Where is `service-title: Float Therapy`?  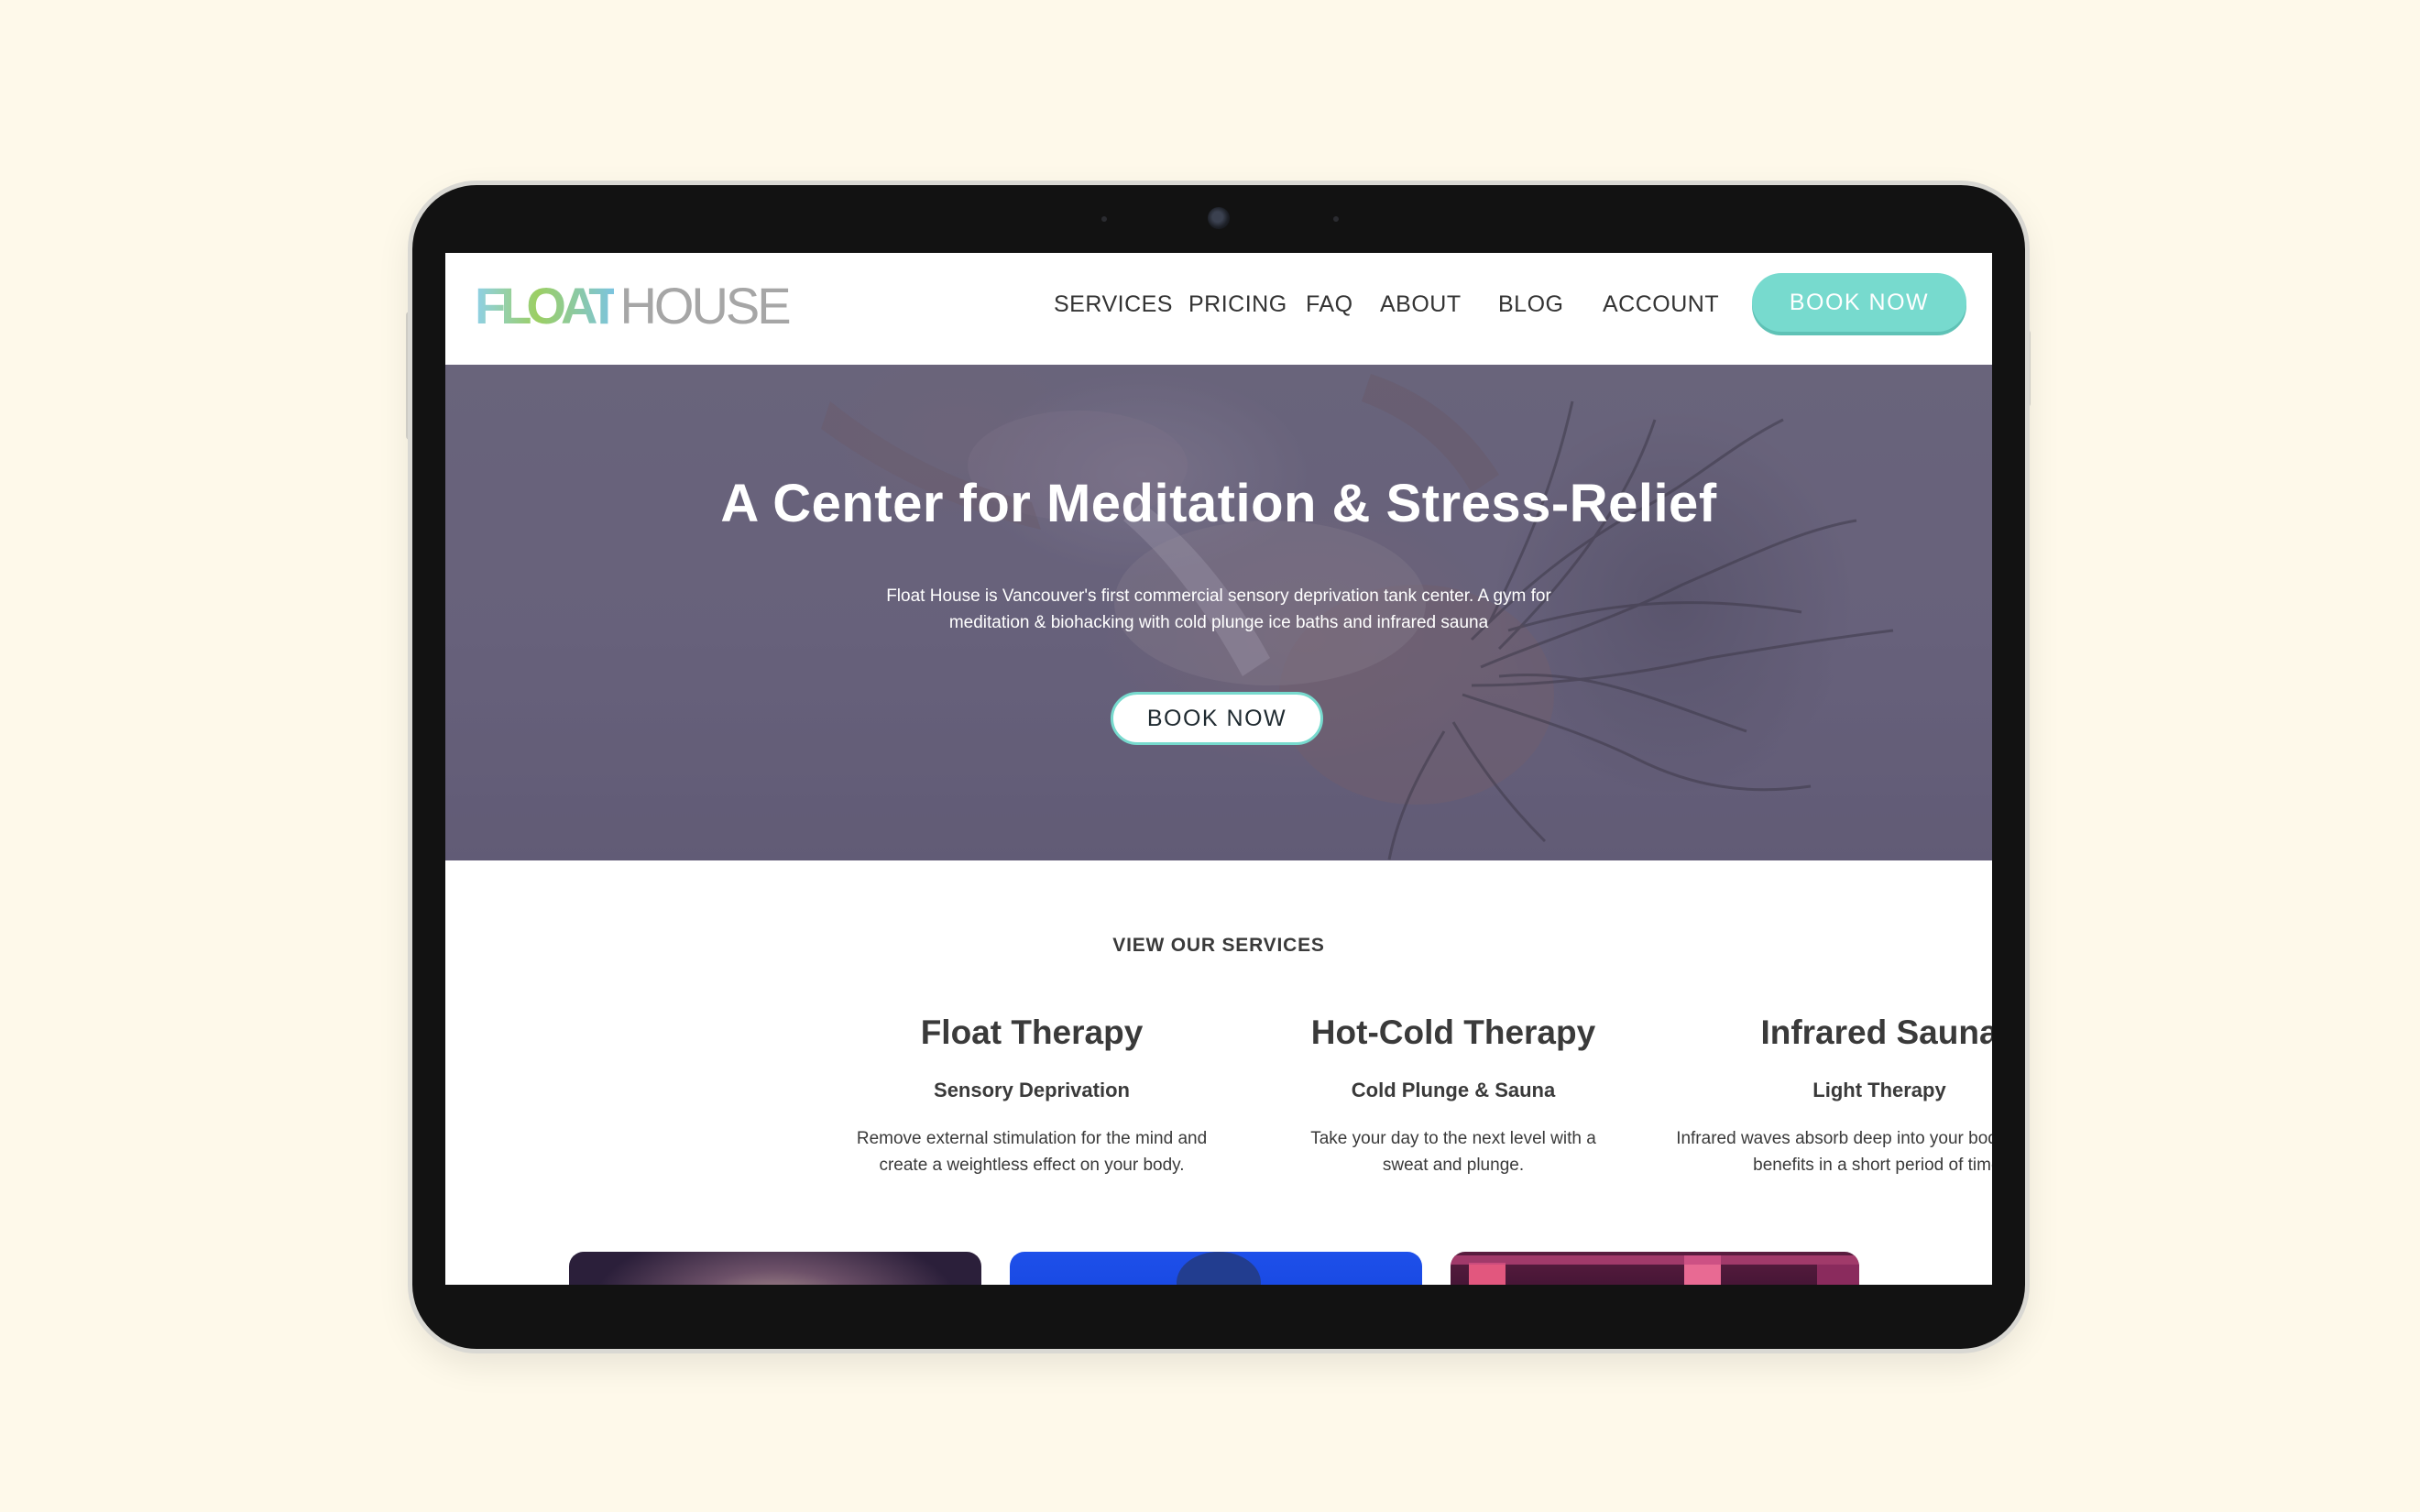
service-title: Float Therapy is located at coordinates (1032, 1032).